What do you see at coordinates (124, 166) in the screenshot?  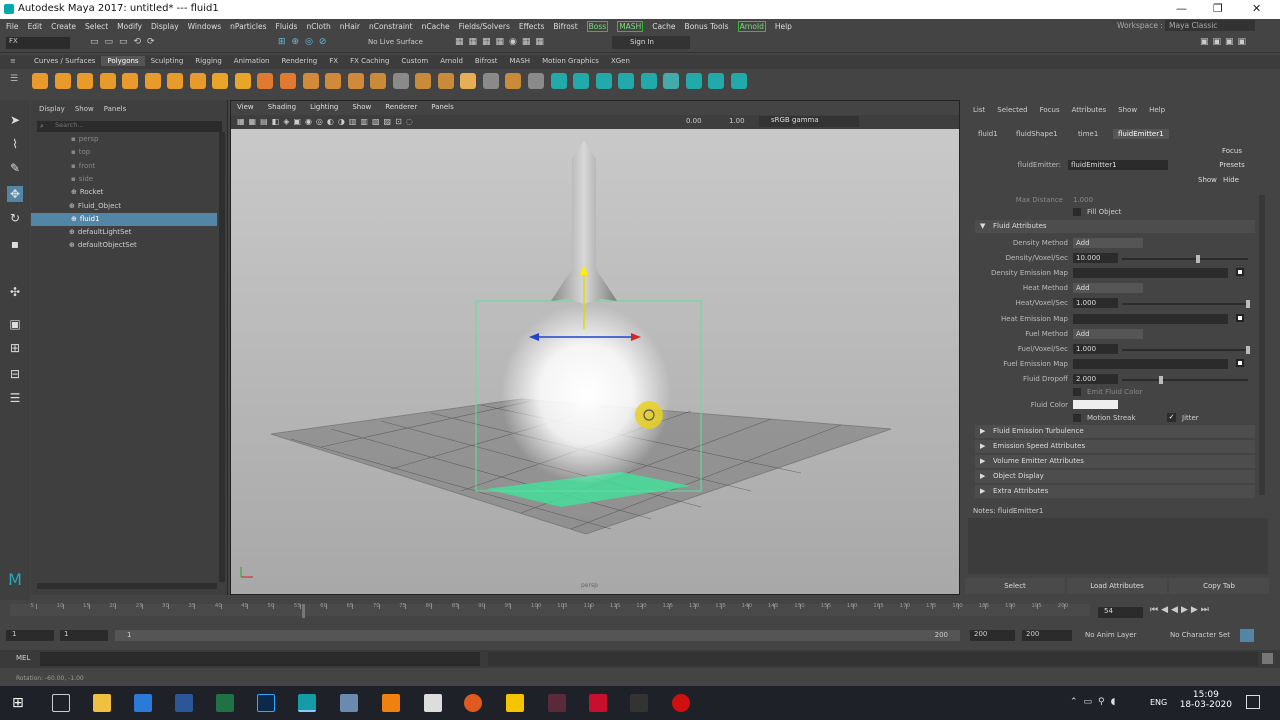 I see `outliner-item: ▪ front` at bounding box center [124, 166].